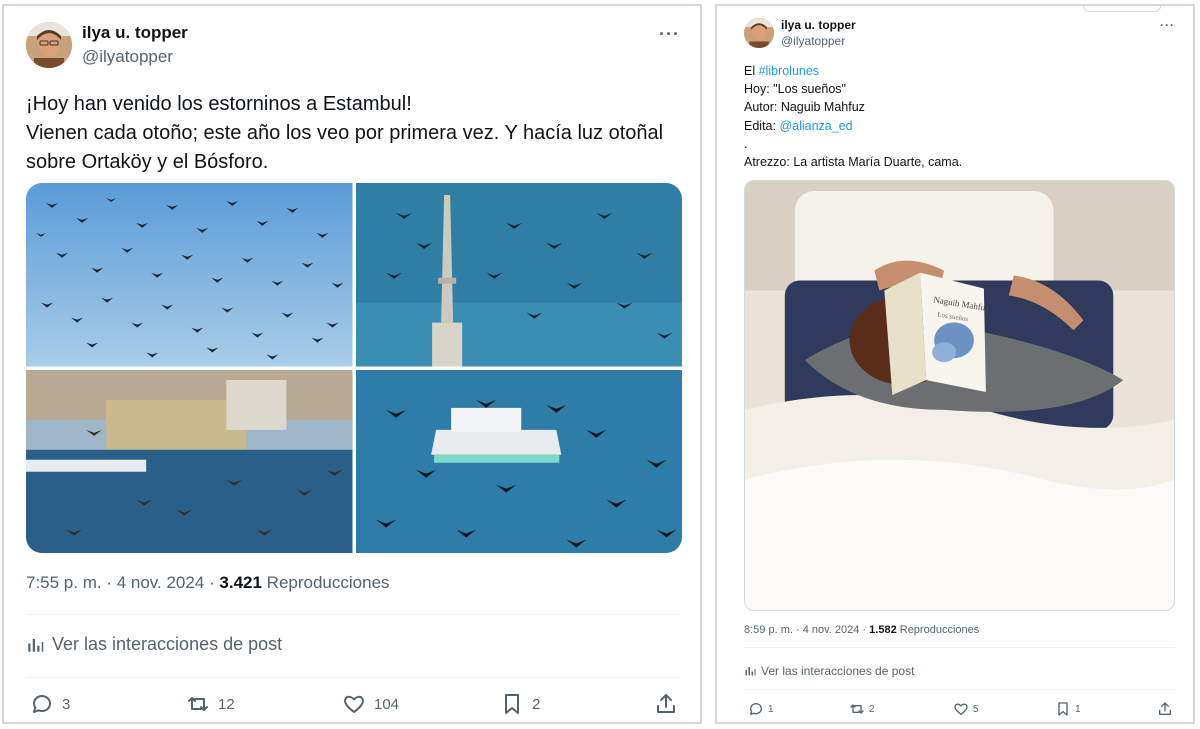 This screenshot has height=729, width=1200. I want to click on post-time: 8:59 p. m. · 4 nov. 2024 ·, so click(806, 630).